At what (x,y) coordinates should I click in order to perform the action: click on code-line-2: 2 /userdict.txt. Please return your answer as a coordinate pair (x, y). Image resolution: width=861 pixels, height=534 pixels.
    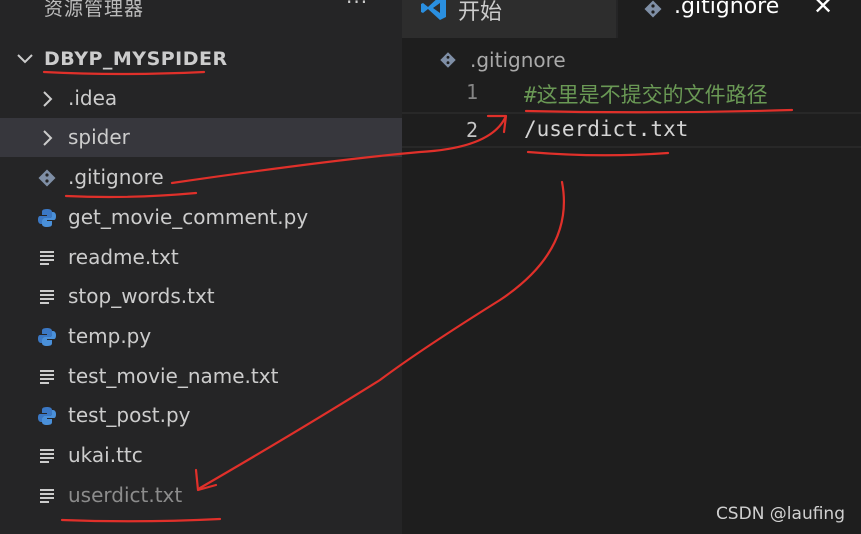
    Looking at the image, I should click on (631, 130).